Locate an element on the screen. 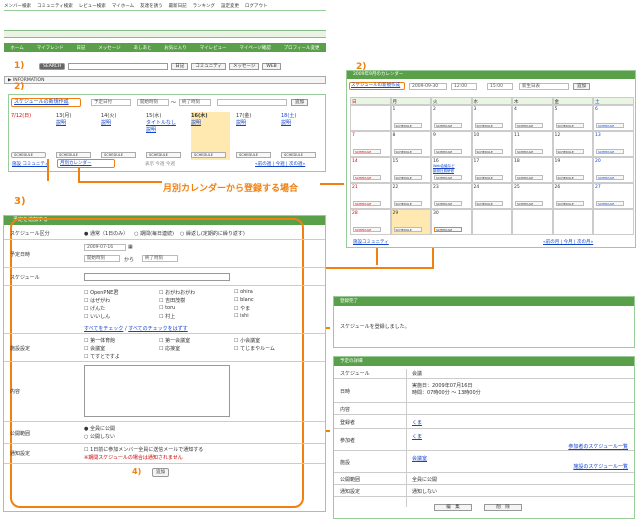  calendar-day: 28 SCHEDULE is located at coordinates (370, 222).